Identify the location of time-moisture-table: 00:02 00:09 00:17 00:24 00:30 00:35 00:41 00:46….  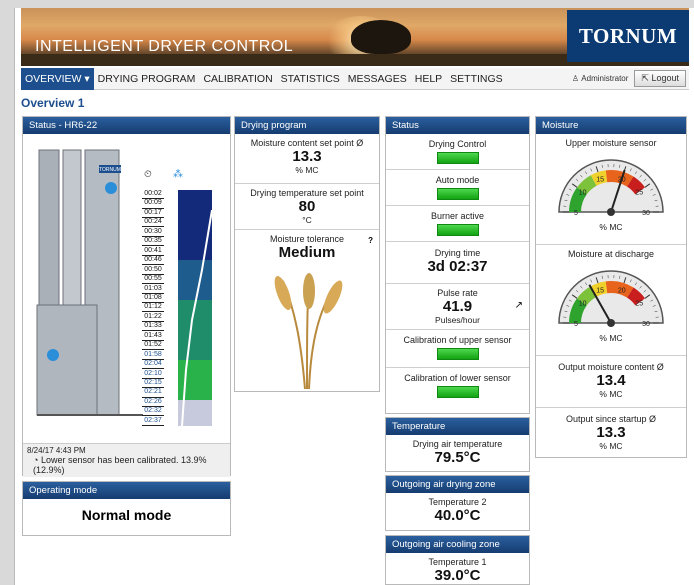
(177, 308).